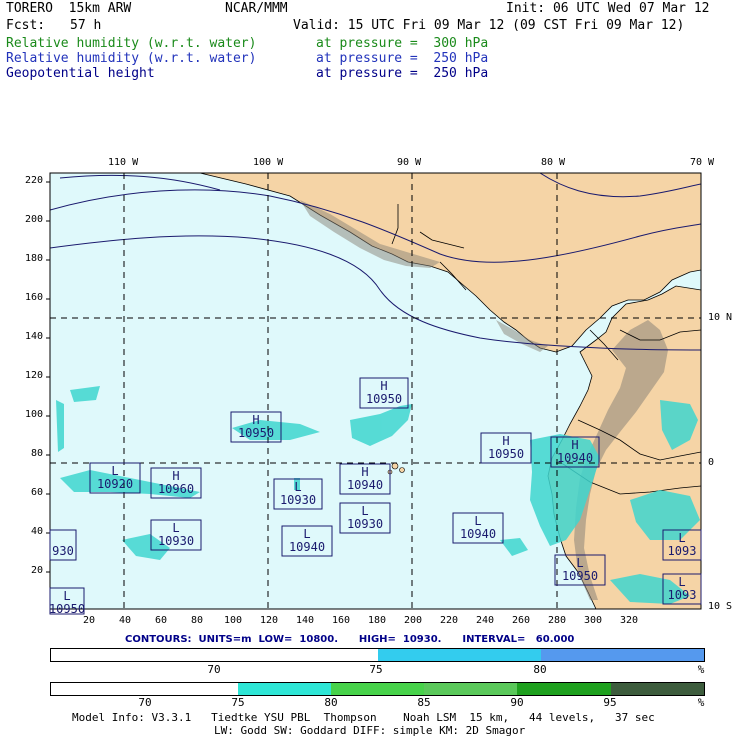  I want to click on colorbar-300-label: 80, so click(331, 702).